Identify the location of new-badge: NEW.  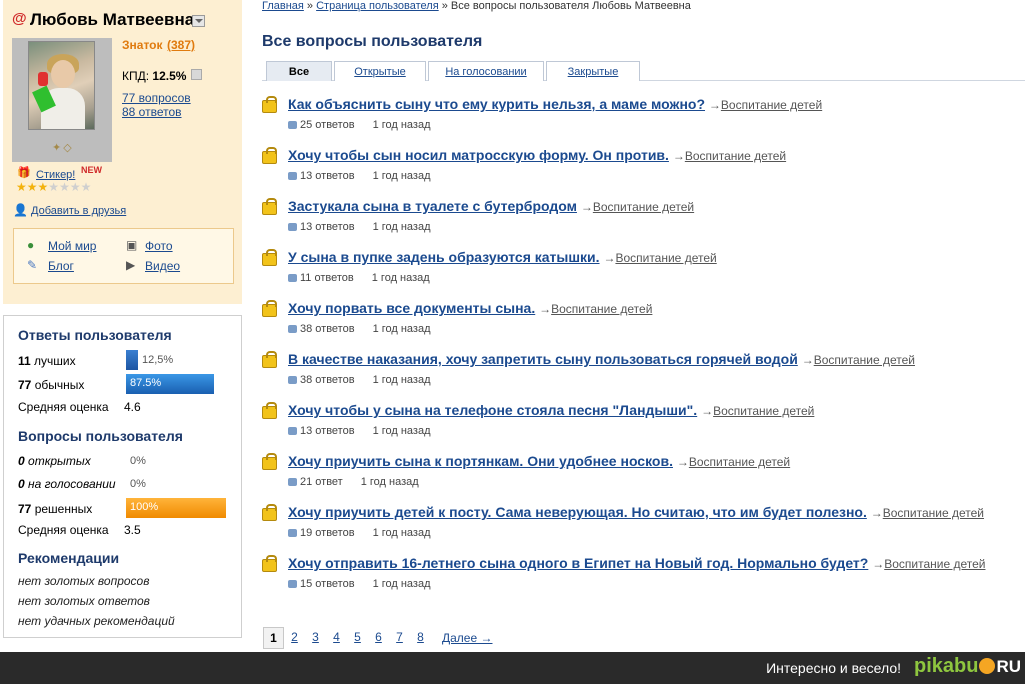
(91, 170).